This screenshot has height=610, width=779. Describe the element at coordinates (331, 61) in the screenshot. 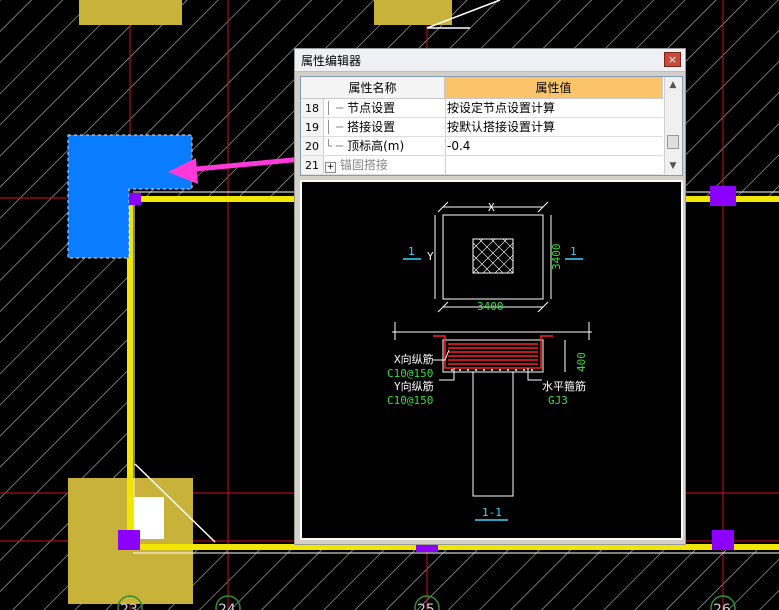

I see `dialog-title: 属性编辑器` at that location.